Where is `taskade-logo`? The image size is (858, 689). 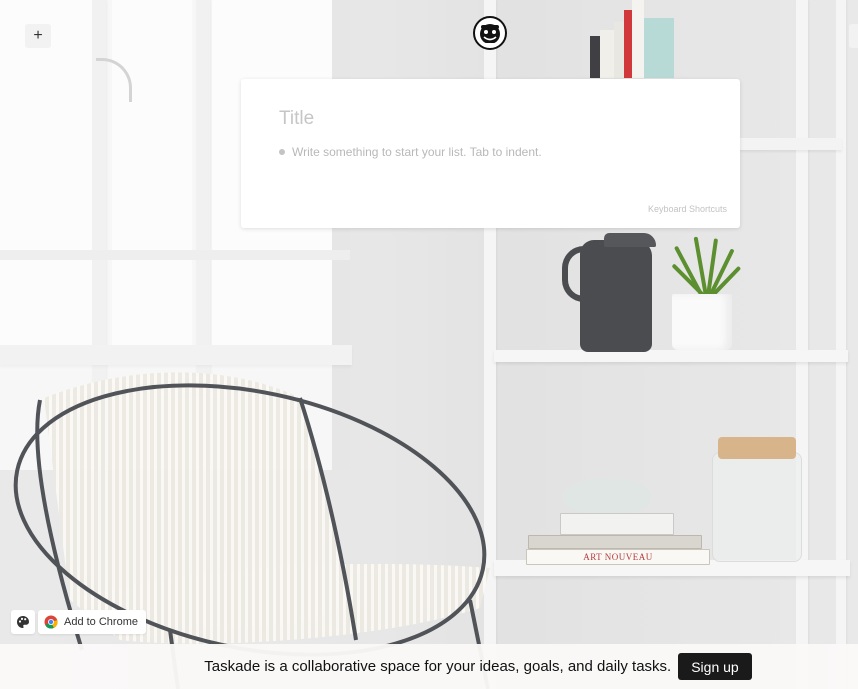
taskade-logo is located at coordinates (490, 33).